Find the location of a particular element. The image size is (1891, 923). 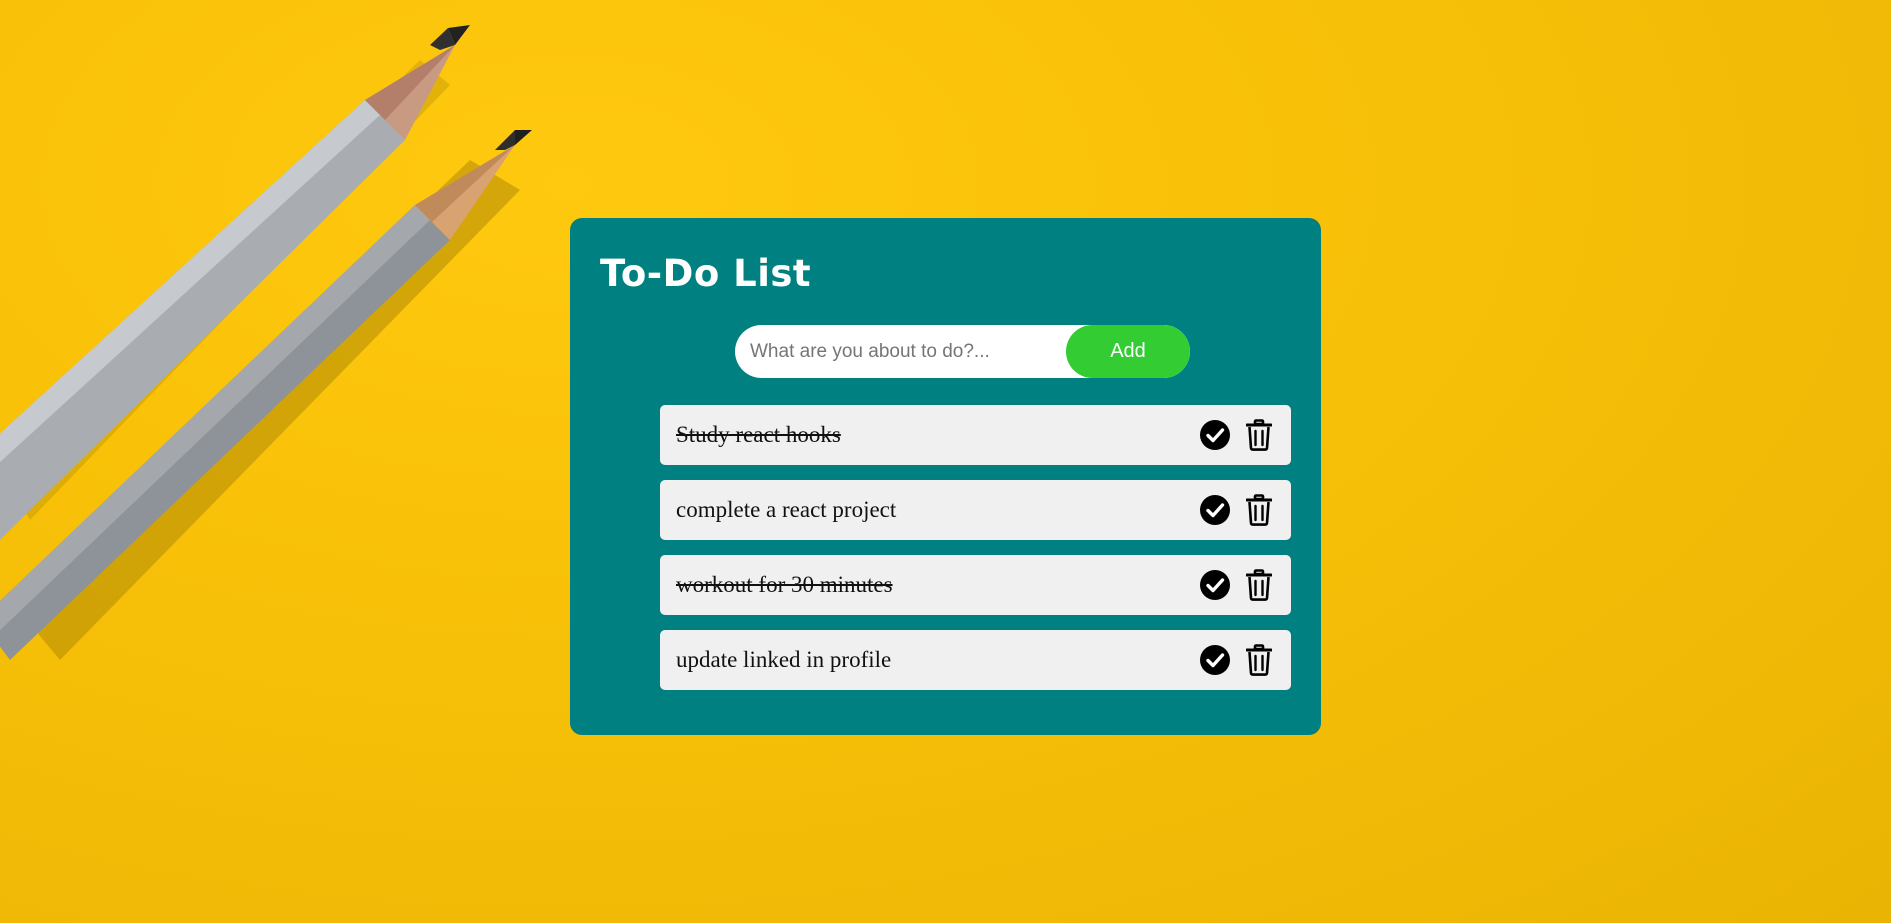

add-button: Add is located at coordinates (1128, 351).